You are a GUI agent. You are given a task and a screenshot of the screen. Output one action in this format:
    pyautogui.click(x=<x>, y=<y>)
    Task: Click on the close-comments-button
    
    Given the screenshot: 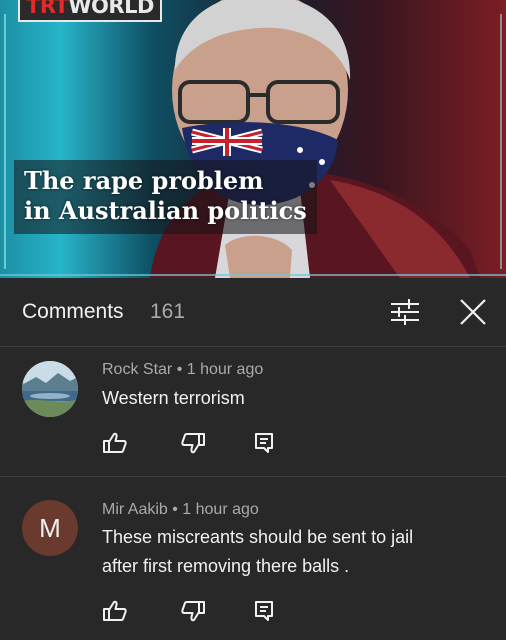 What is the action you would take?
    pyautogui.click(x=473, y=312)
    